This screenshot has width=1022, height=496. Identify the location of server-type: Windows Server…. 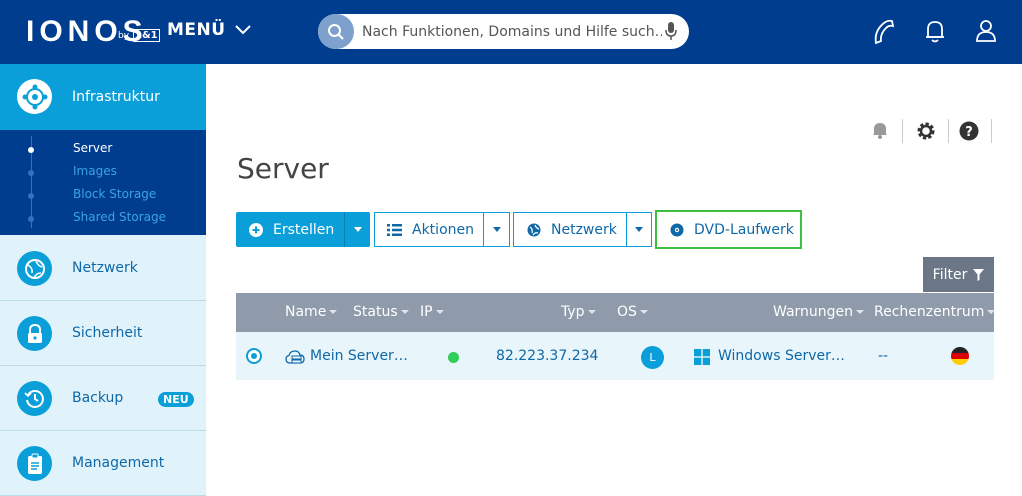
(781, 356).